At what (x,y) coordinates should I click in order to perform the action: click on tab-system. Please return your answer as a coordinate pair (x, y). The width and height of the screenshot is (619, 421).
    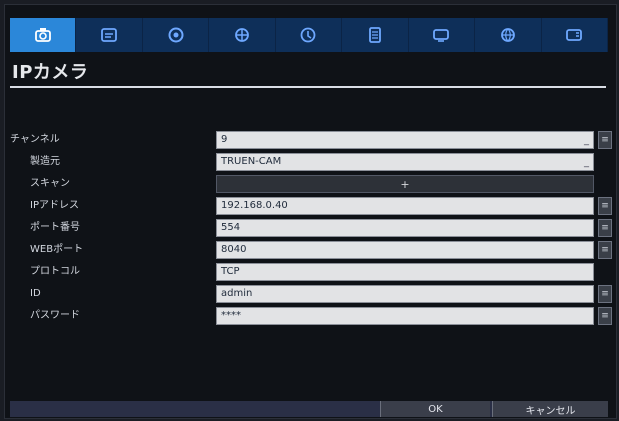
    Looking at the image, I should click on (508, 35).